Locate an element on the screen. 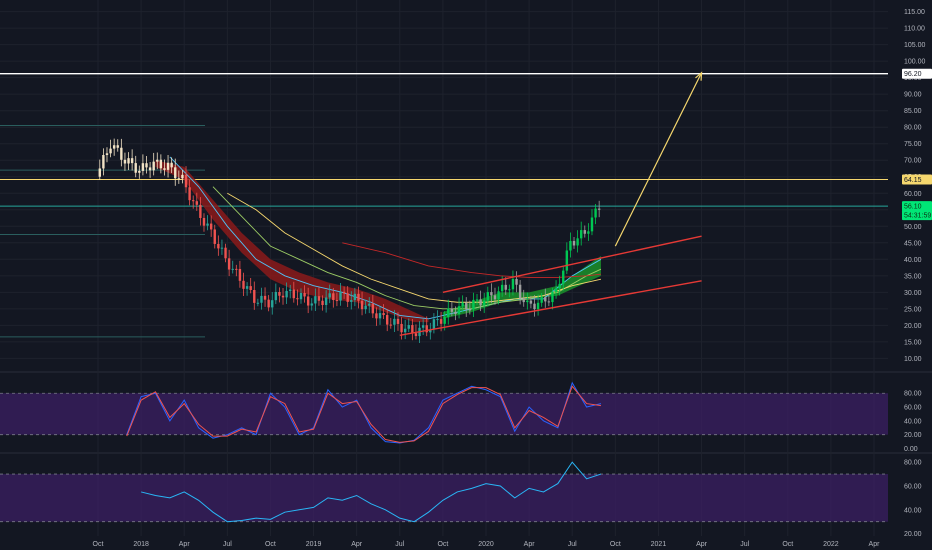 This screenshot has height=550, width=932. y-tick-label: 85.00 is located at coordinates (913, 111).